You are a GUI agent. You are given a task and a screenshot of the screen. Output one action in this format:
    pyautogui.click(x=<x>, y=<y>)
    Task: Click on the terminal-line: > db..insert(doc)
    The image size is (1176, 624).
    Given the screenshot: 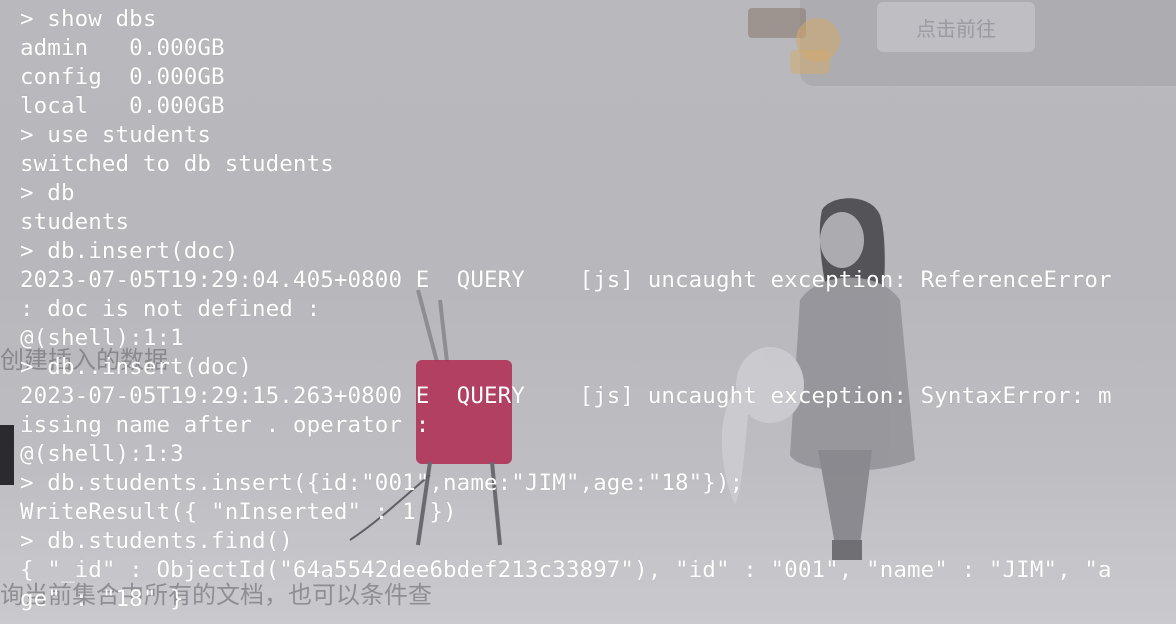 What is the action you would take?
    pyautogui.click(x=136, y=367)
    